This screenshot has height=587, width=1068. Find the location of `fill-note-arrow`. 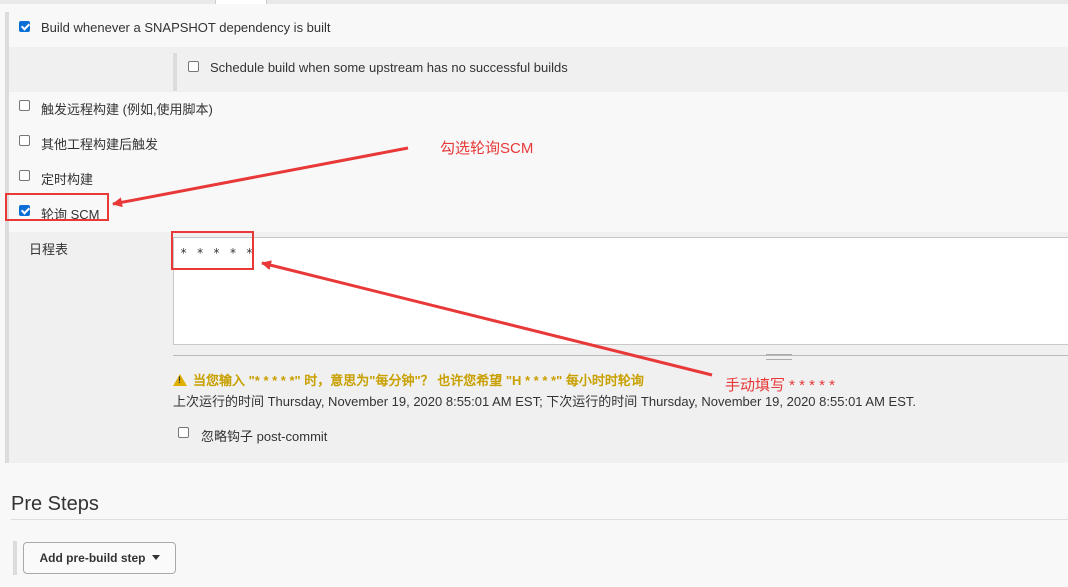

fill-note-arrow is located at coordinates (487, 318).